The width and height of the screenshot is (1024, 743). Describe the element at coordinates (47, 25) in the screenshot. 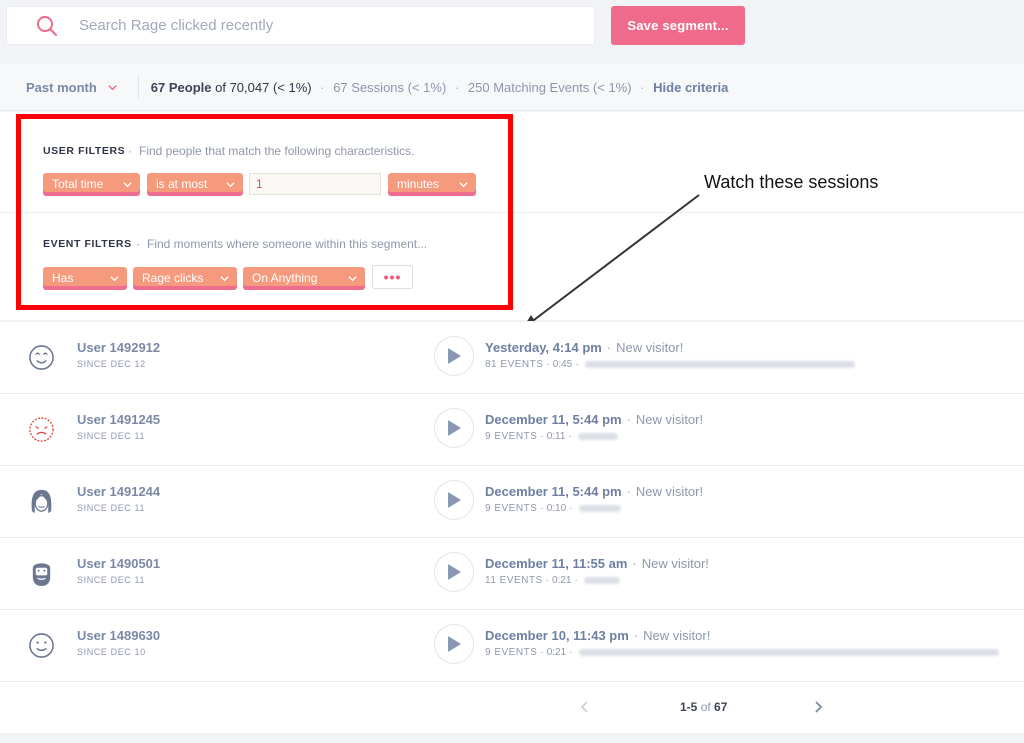

I see `search-icon` at that location.